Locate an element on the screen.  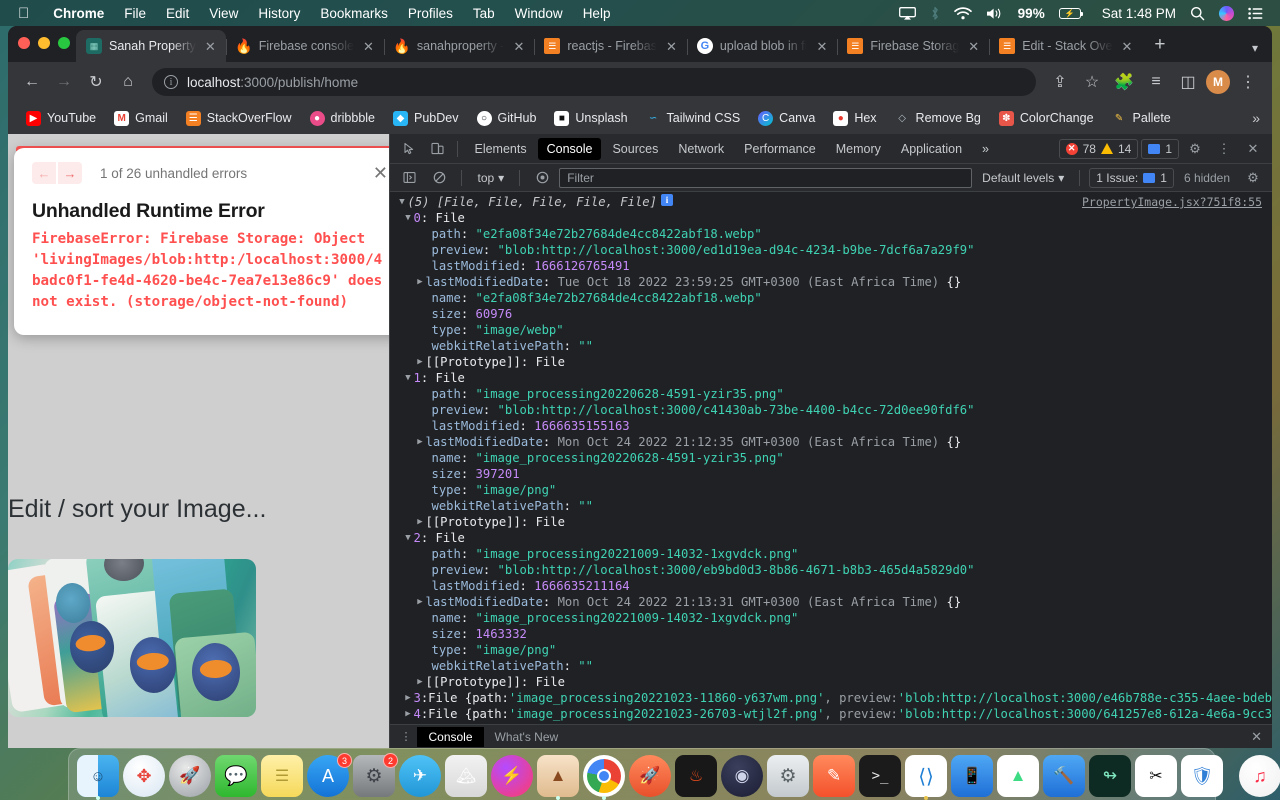
filter-input: Filter is located at coordinates (766, 177).